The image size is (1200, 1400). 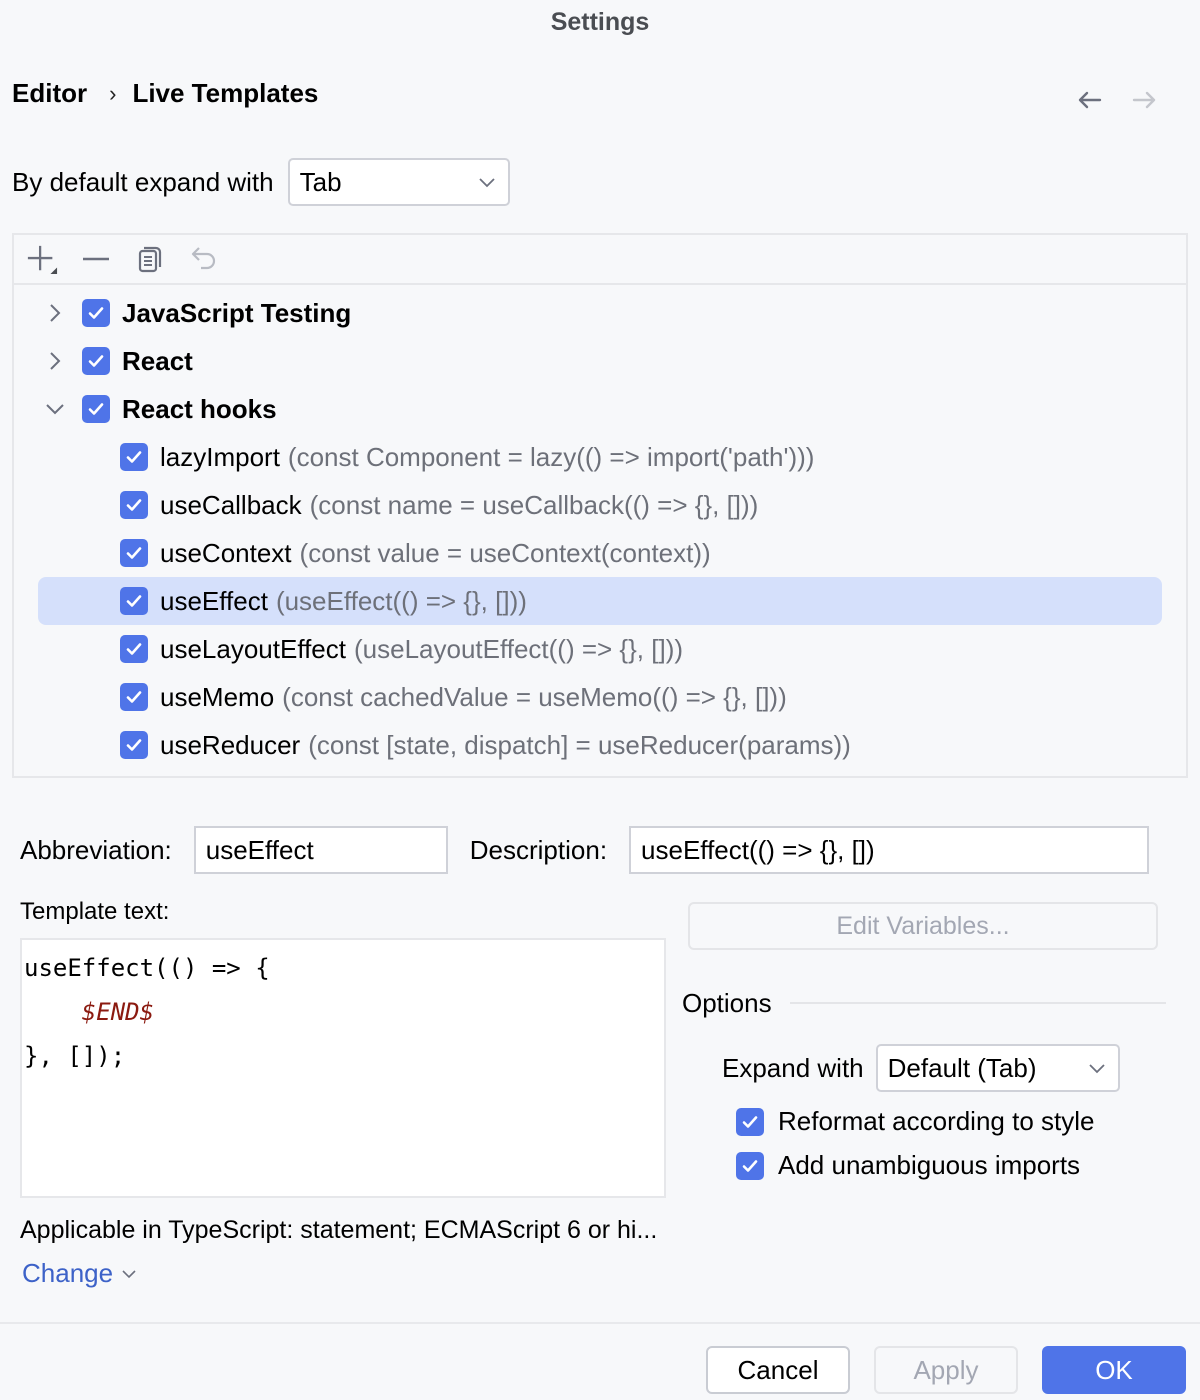 What do you see at coordinates (343, 1068) in the screenshot?
I see `template-text-editor: useEffect(() => { $END$ }, []);` at bounding box center [343, 1068].